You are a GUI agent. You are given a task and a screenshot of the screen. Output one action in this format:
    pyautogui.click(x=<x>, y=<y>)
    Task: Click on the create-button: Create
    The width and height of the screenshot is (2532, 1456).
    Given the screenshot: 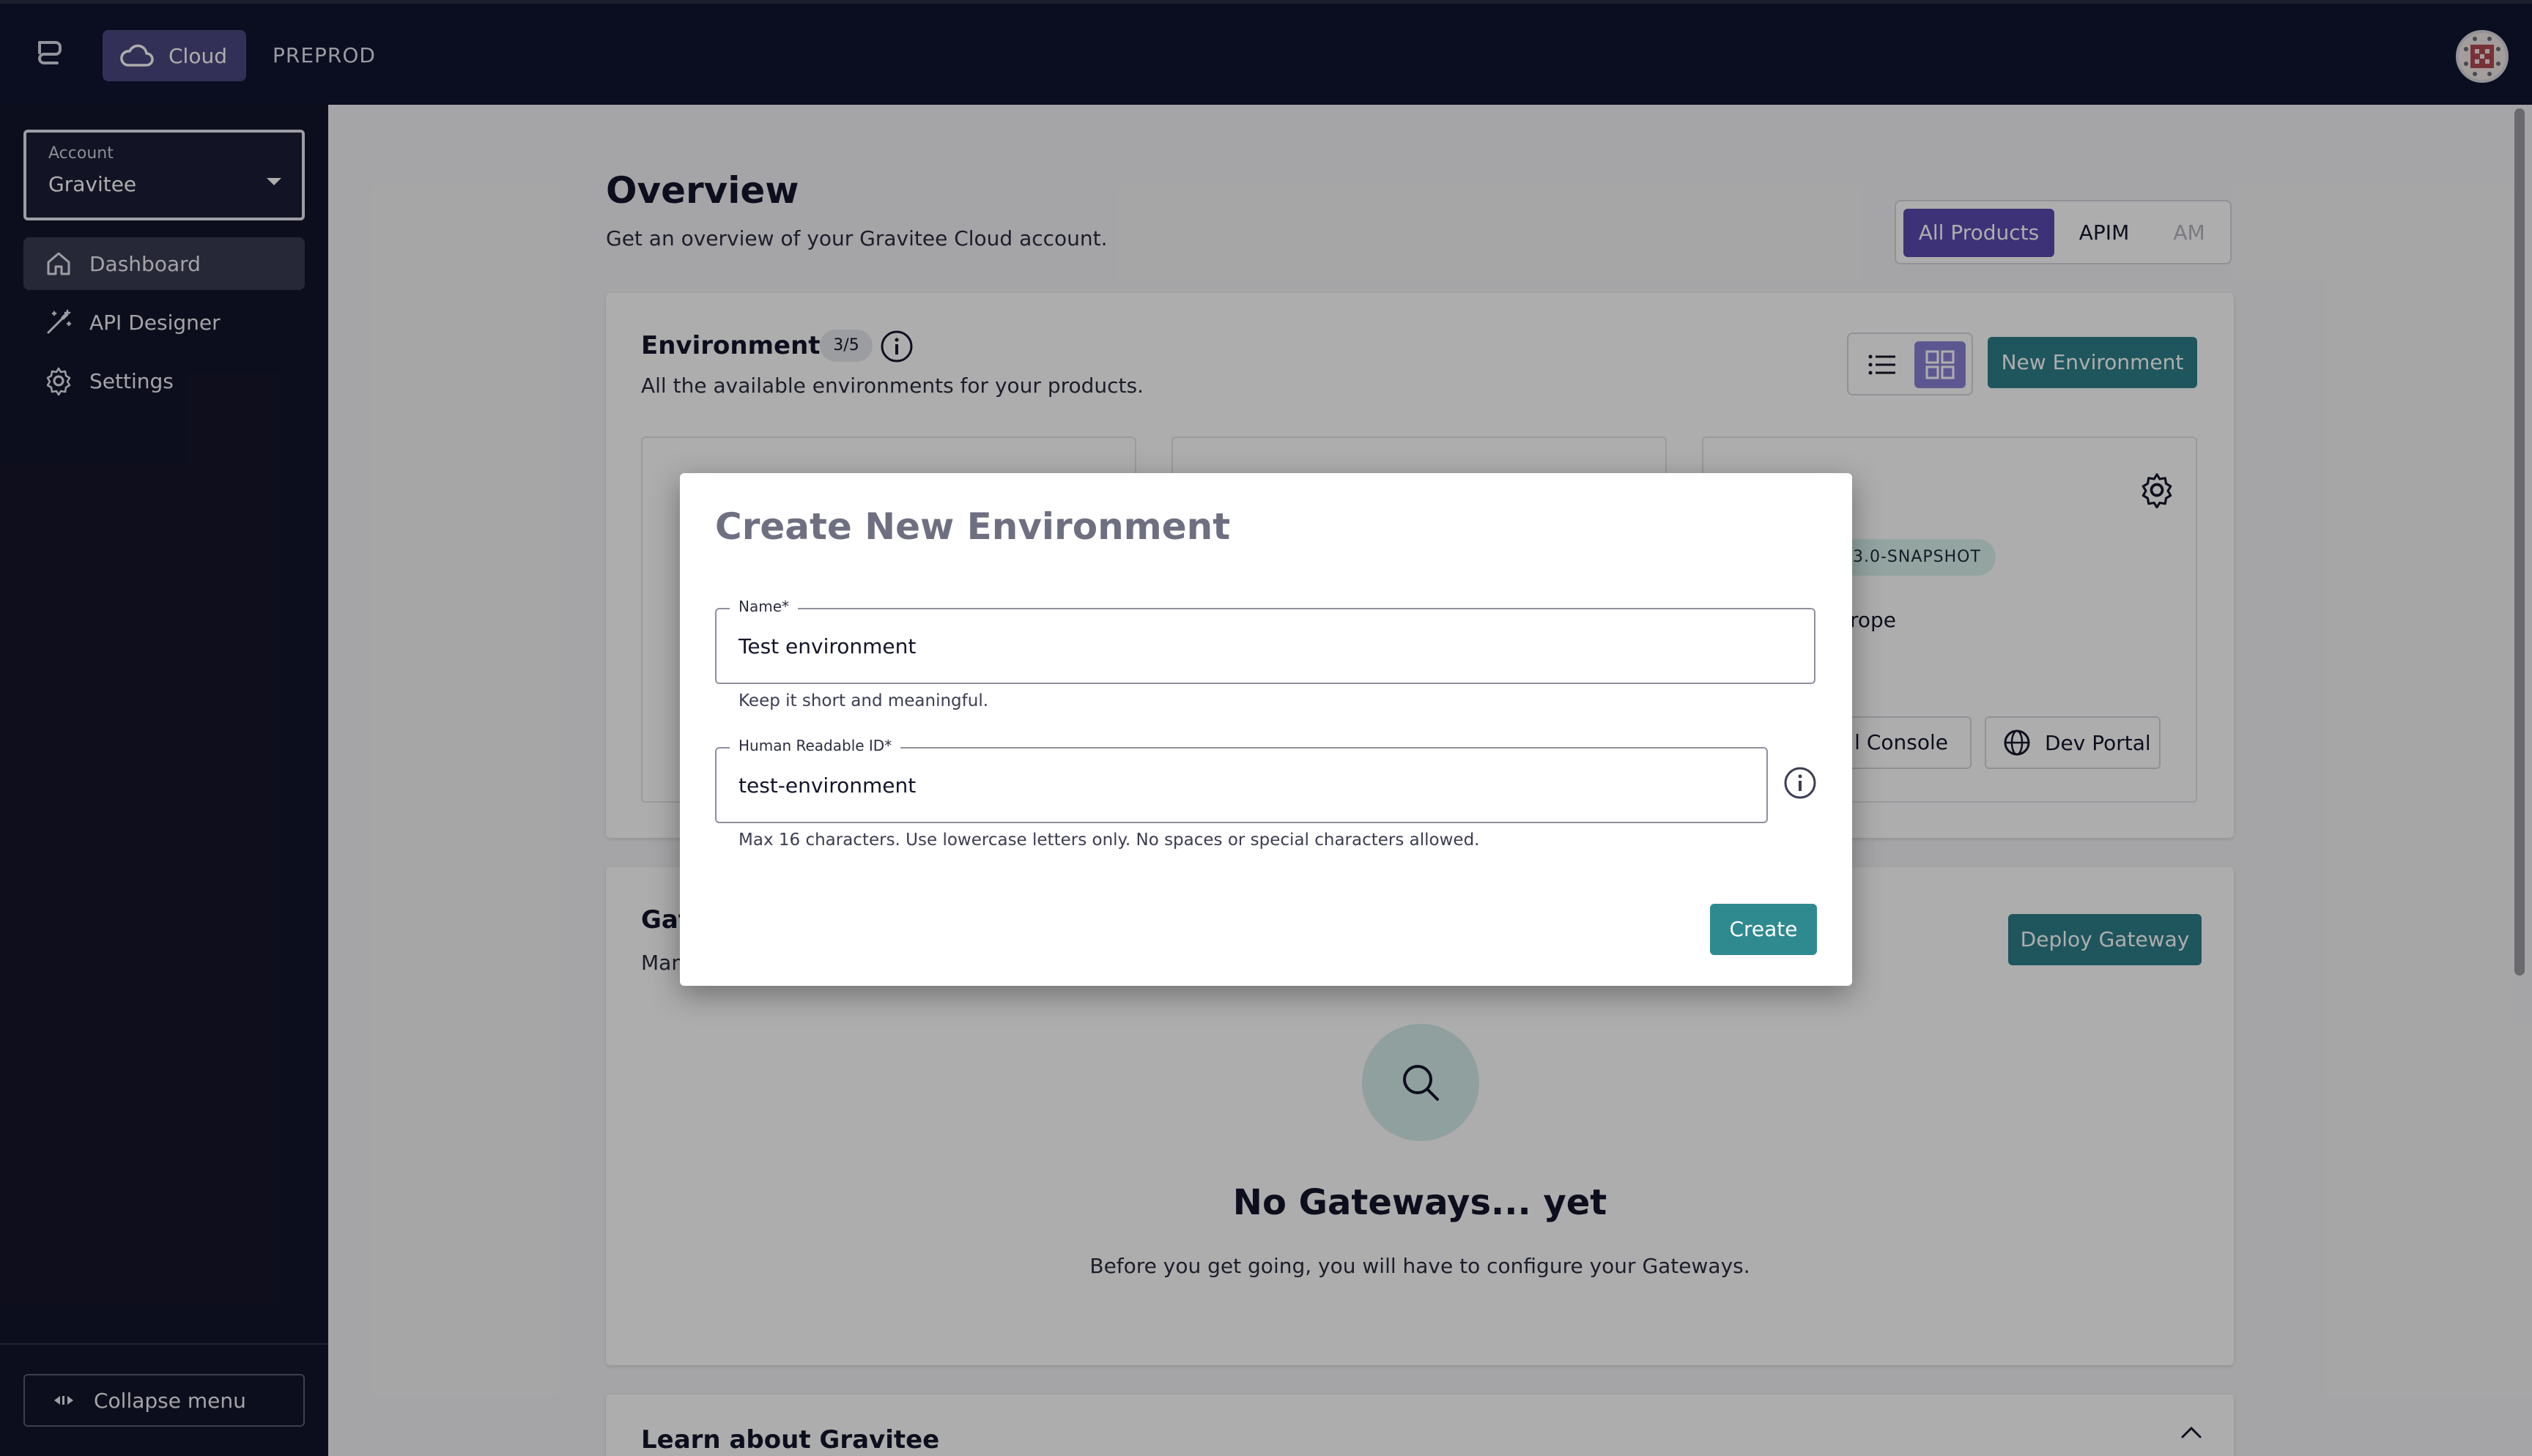 What is the action you would take?
    pyautogui.click(x=1764, y=929)
    